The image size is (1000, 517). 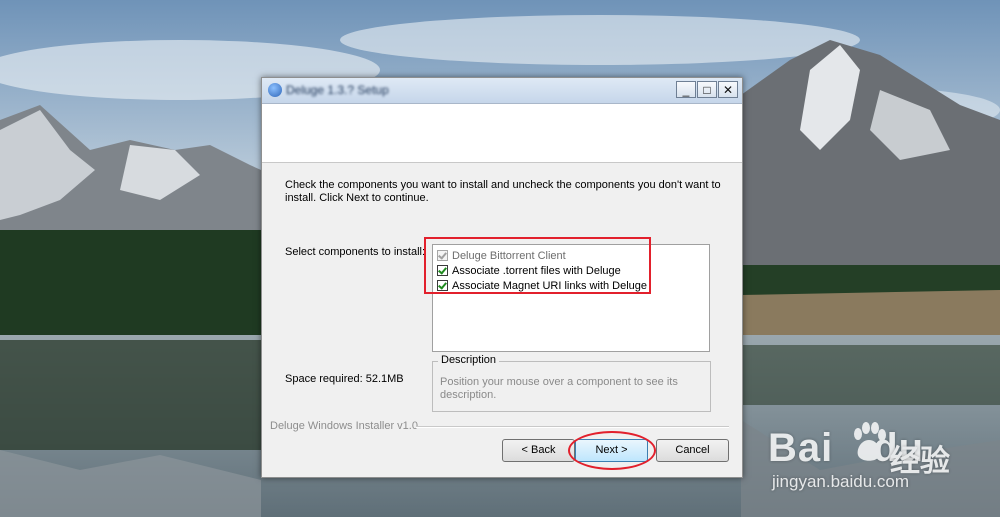 I want to click on installer-branding: Deluge Windows Installer v1.0, so click(x=344, y=426).